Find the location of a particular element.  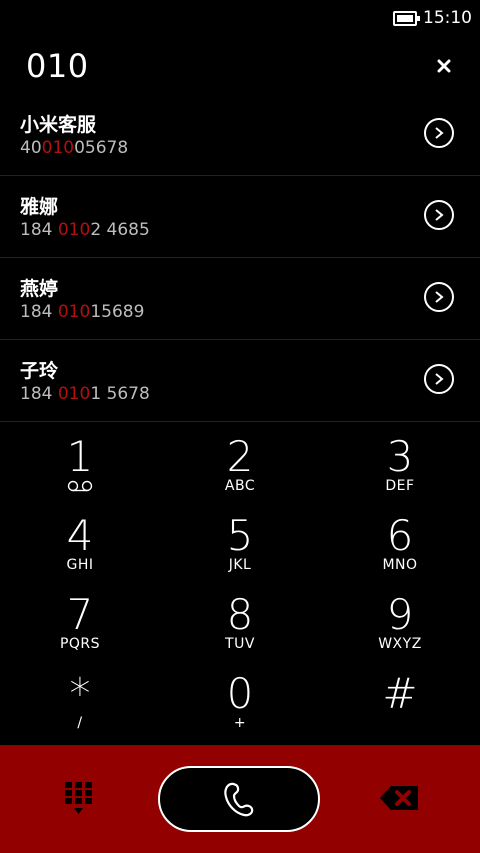

key-letters: DEF is located at coordinates (400, 486).